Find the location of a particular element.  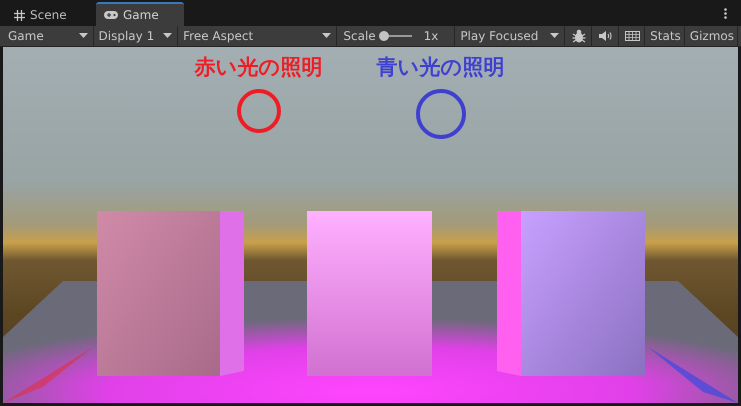

grid-icon is located at coordinates (19, 15).